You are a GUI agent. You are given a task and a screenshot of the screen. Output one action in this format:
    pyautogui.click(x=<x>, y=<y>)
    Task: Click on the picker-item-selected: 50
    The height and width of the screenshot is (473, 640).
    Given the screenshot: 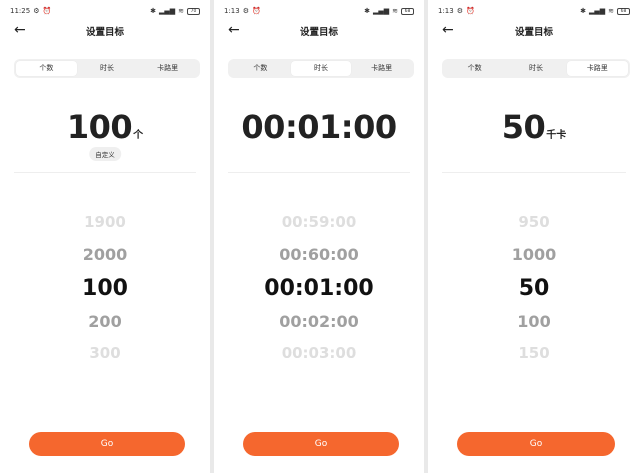 What is the action you would take?
    pyautogui.click(x=534, y=288)
    